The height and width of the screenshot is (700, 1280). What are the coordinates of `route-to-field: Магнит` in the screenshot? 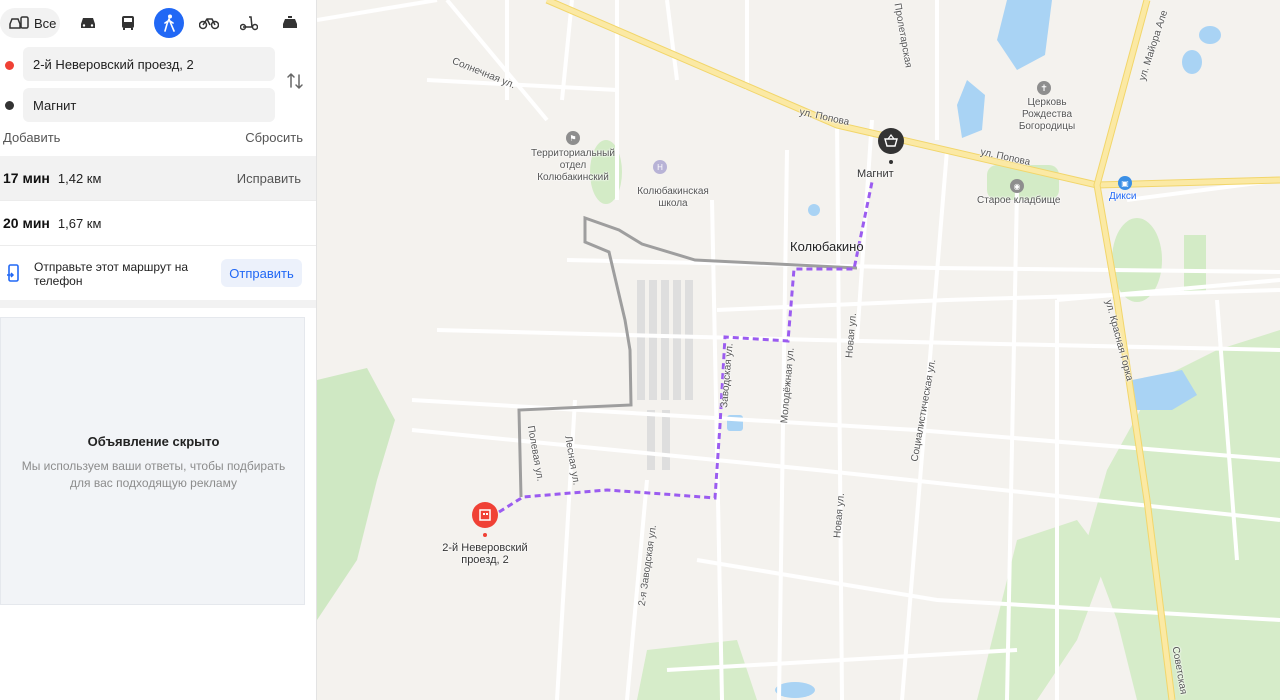 It's located at (149, 105).